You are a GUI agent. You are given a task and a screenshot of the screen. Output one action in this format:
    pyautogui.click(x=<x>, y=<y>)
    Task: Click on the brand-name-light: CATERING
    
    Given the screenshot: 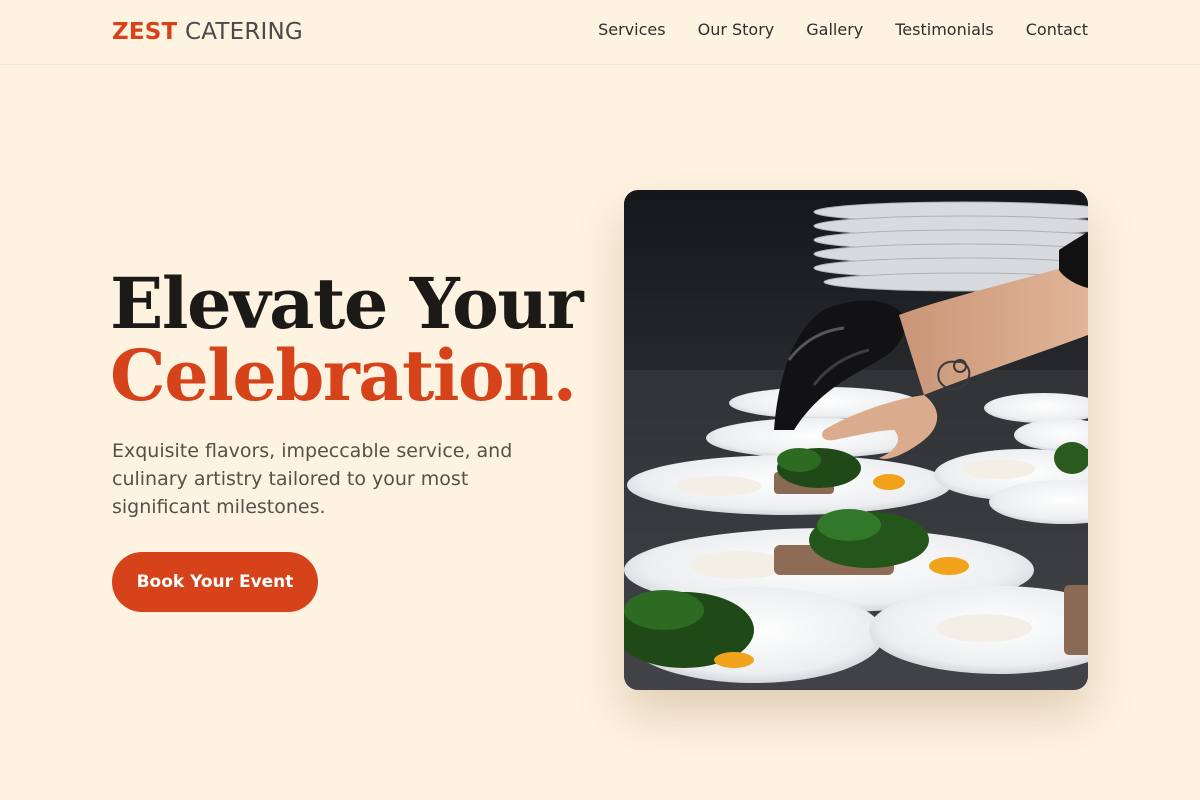 What is the action you would take?
    pyautogui.click(x=243, y=32)
    